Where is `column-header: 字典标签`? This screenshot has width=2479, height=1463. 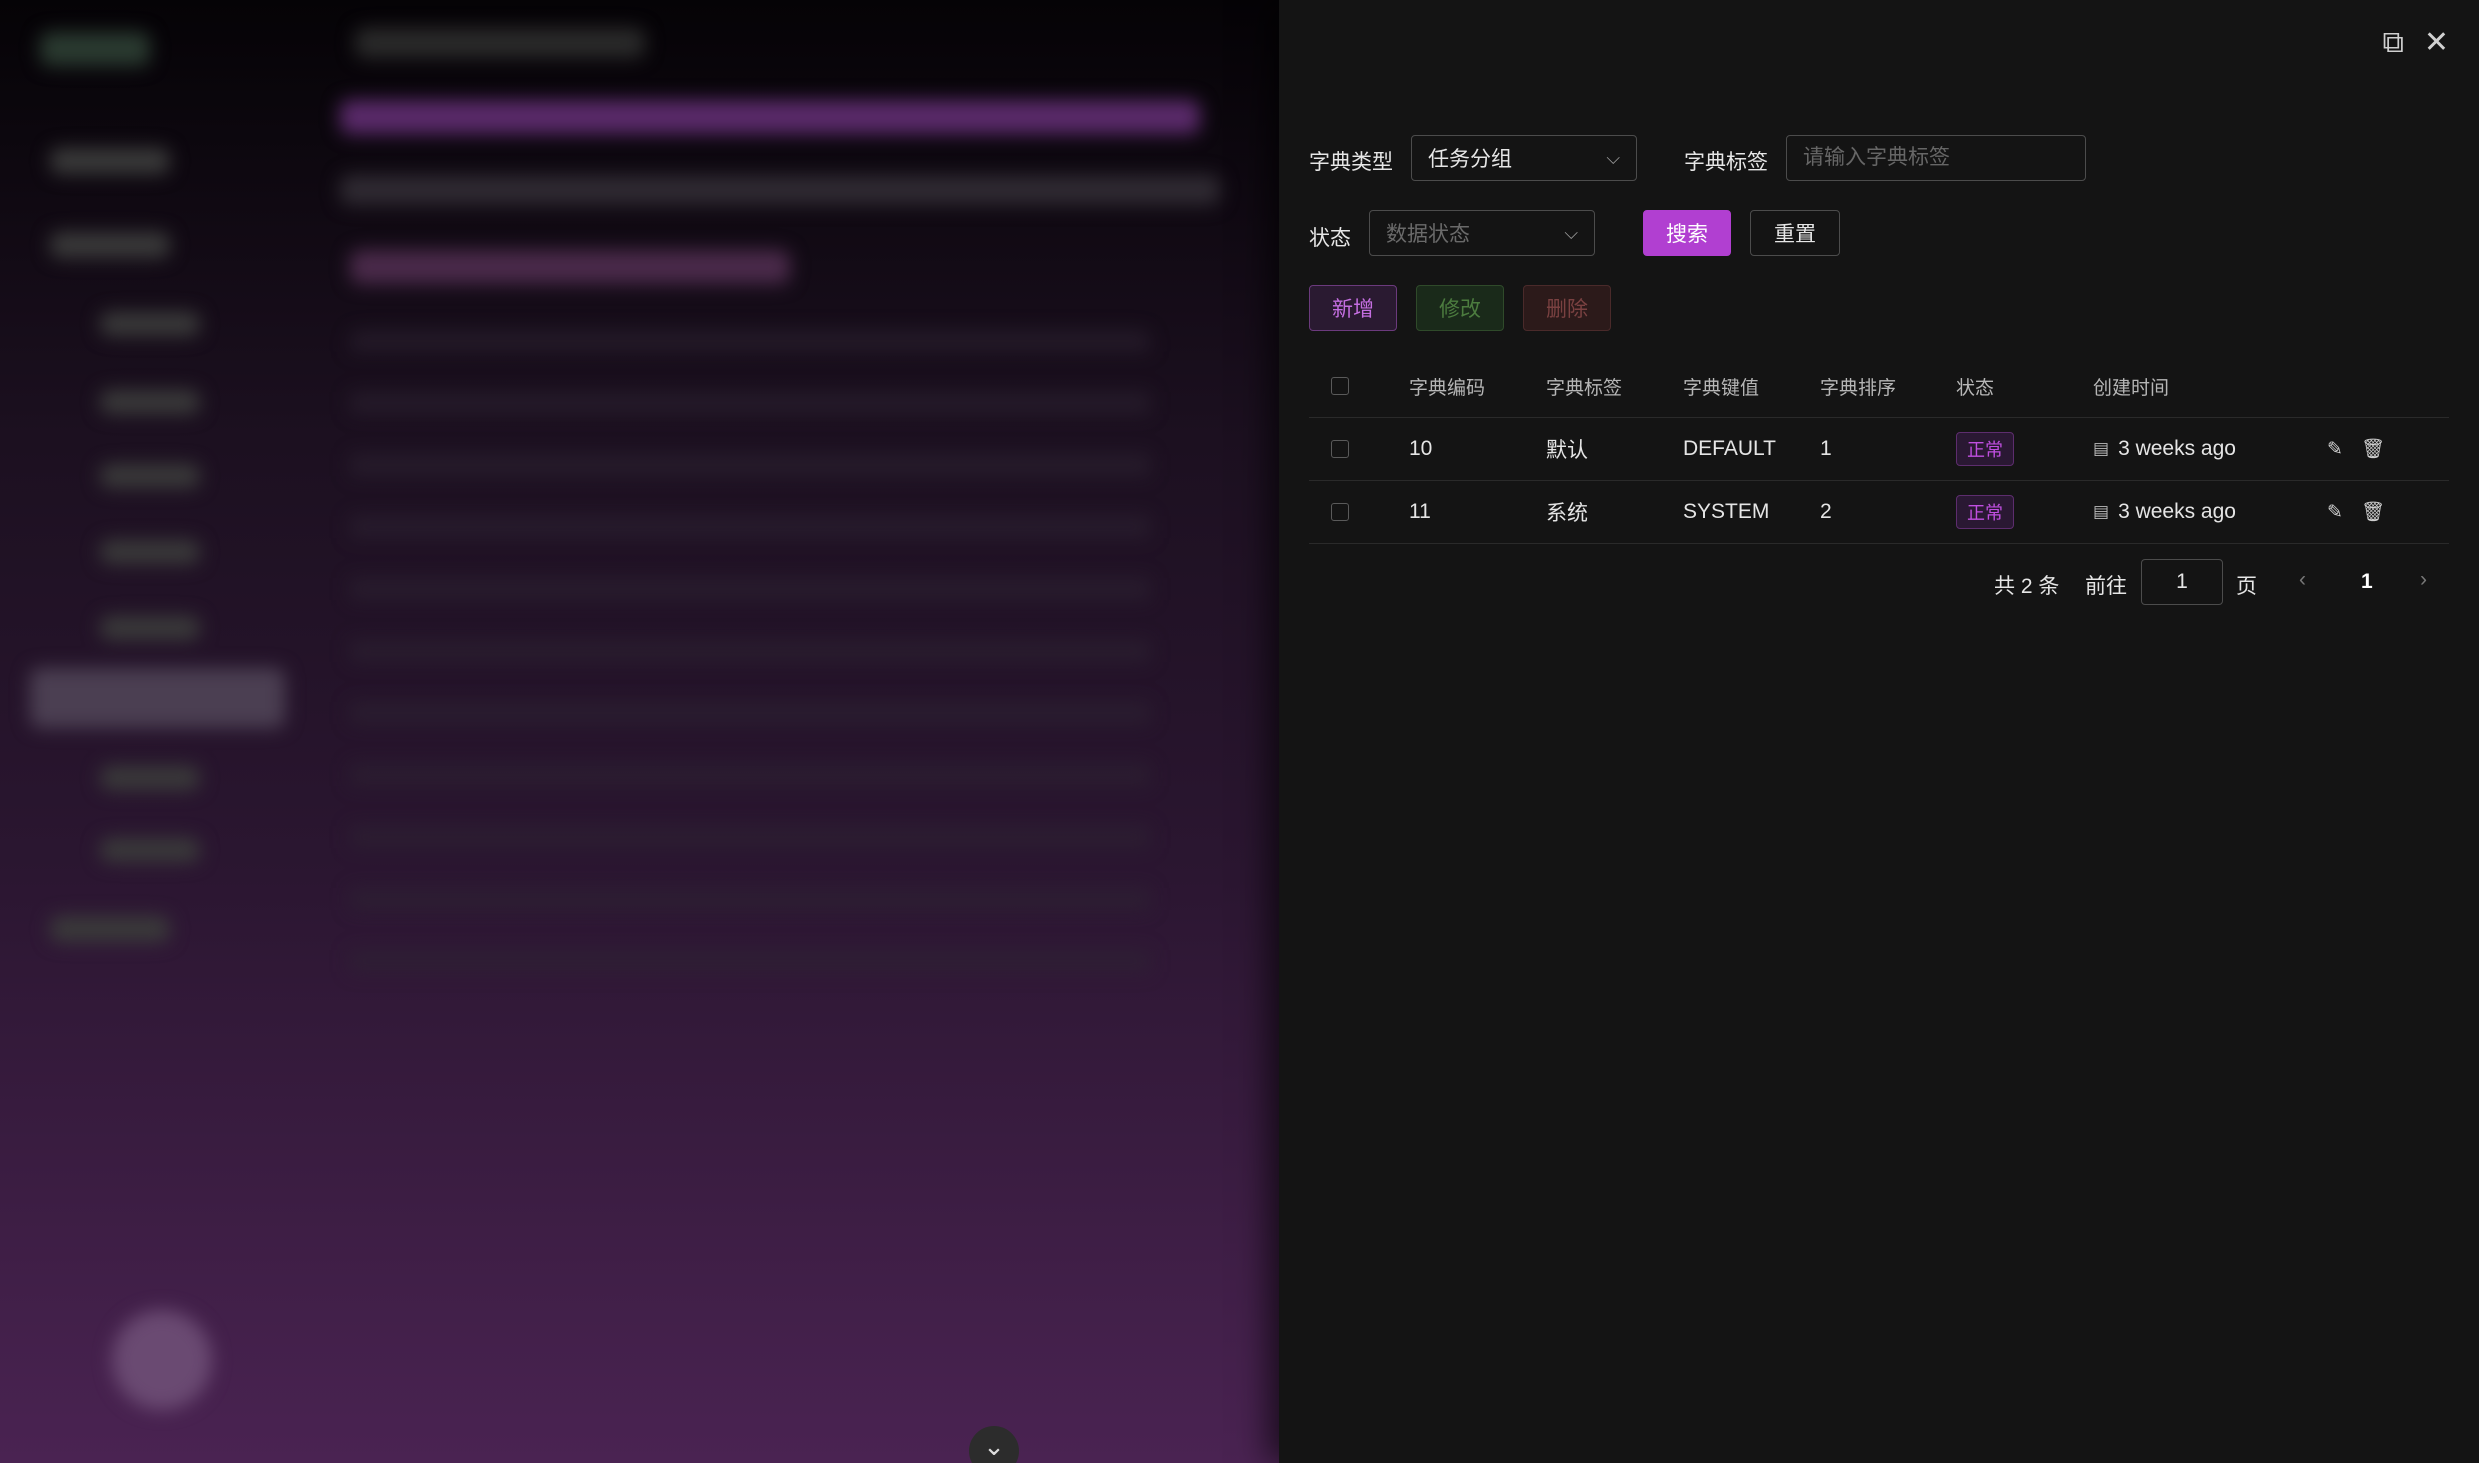 column-header: 字典标签 is located at coordinates (1584, 386).